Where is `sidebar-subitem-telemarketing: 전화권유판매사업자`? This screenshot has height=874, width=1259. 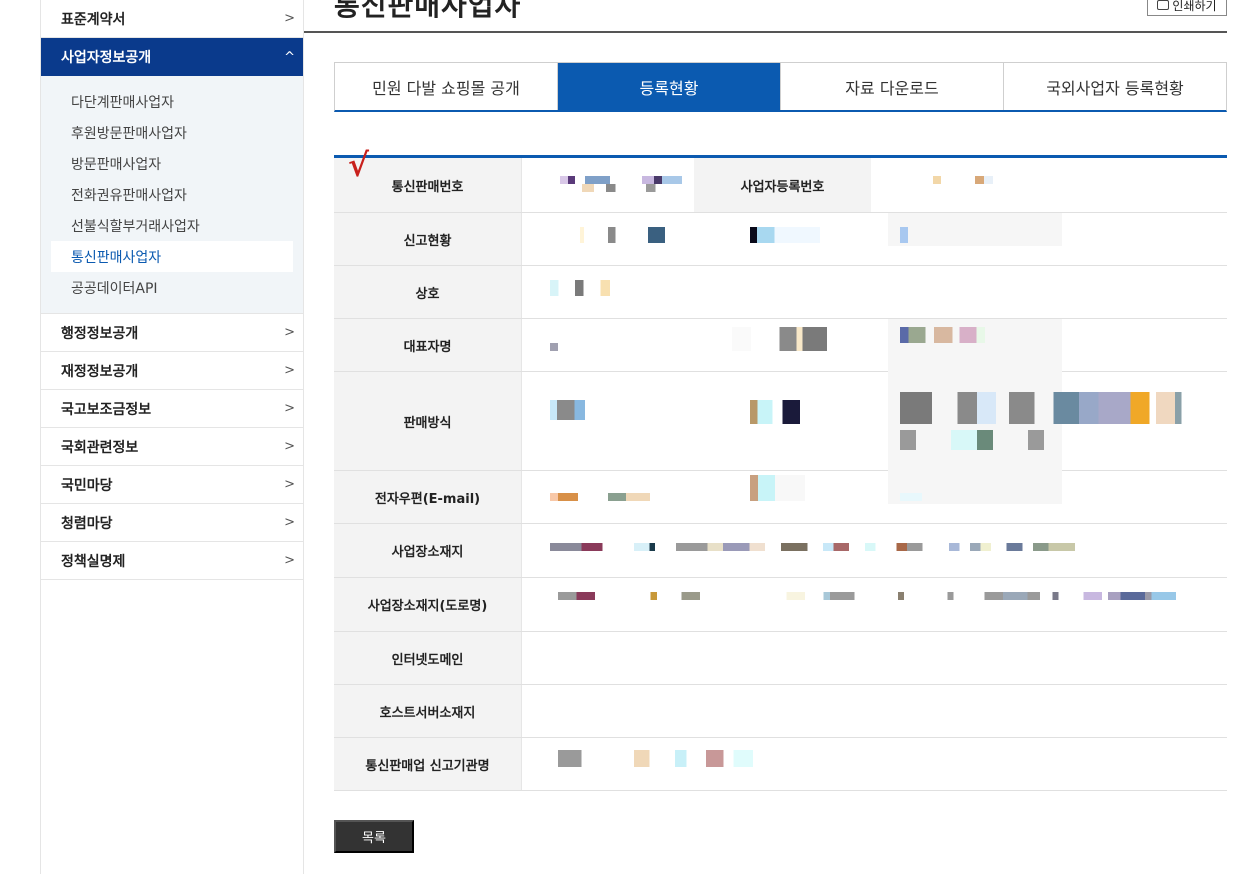 sidebar-subitem-telemarketing: 전화권유판매사업자 is located at coordinates (172, 194).